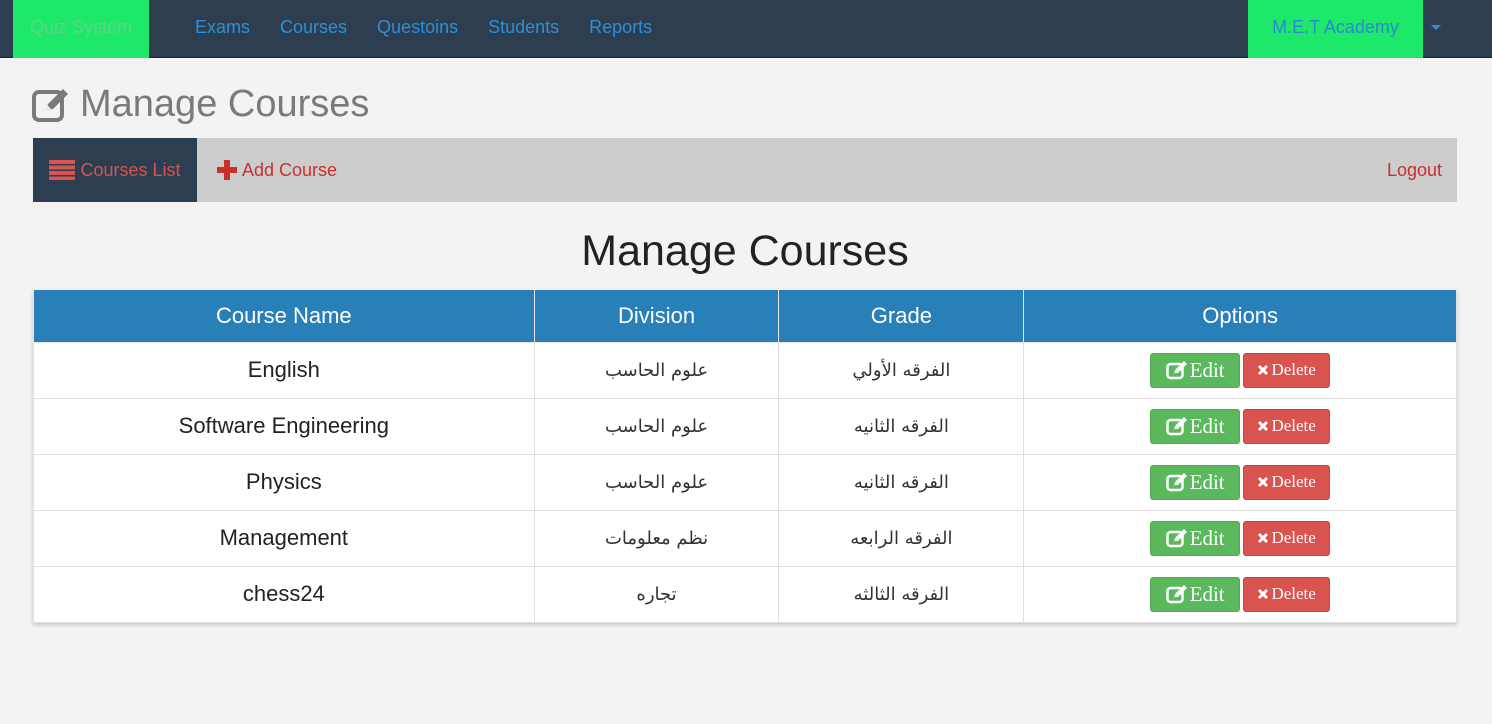 Image resolution: width=1492 pixels, height=724 pixels. What do you see at coordinates (901, 538) in the screenshot?
I see `grade-cell: الفرقه الرابعه` at bounding box center [901, 538].